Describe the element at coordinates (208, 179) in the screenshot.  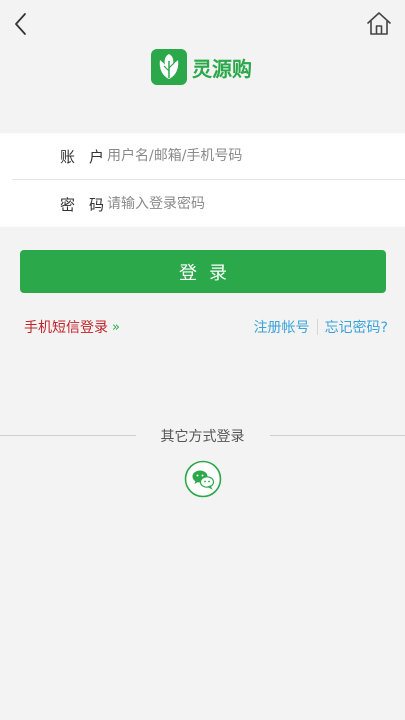
I see `form-divider` at that location.